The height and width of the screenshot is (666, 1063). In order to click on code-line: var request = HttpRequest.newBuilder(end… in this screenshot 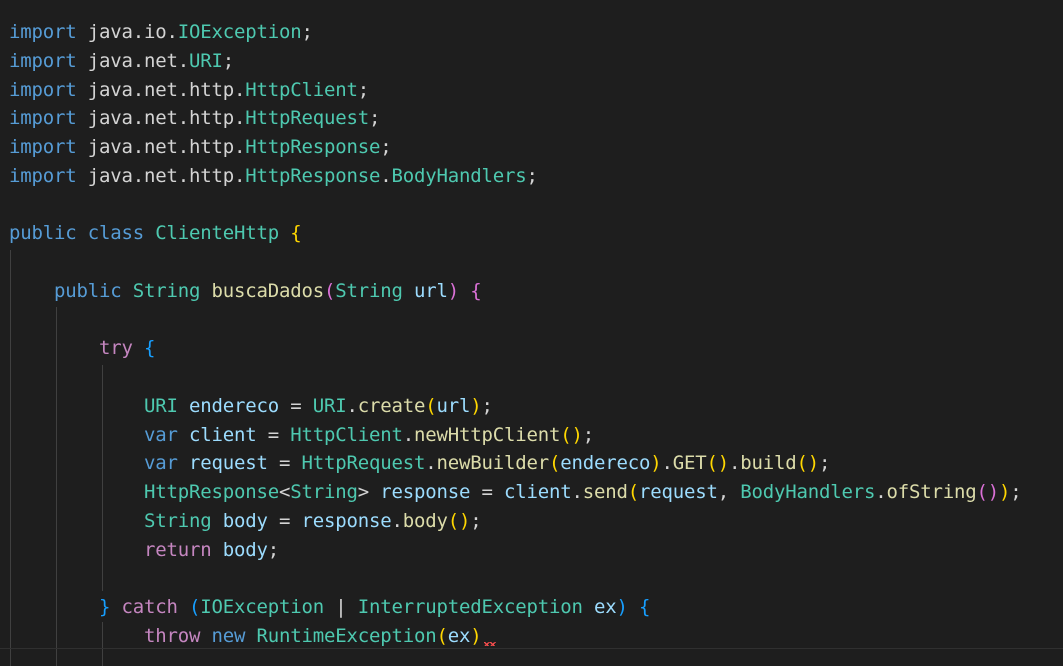, I will do `click(515, 463)`.